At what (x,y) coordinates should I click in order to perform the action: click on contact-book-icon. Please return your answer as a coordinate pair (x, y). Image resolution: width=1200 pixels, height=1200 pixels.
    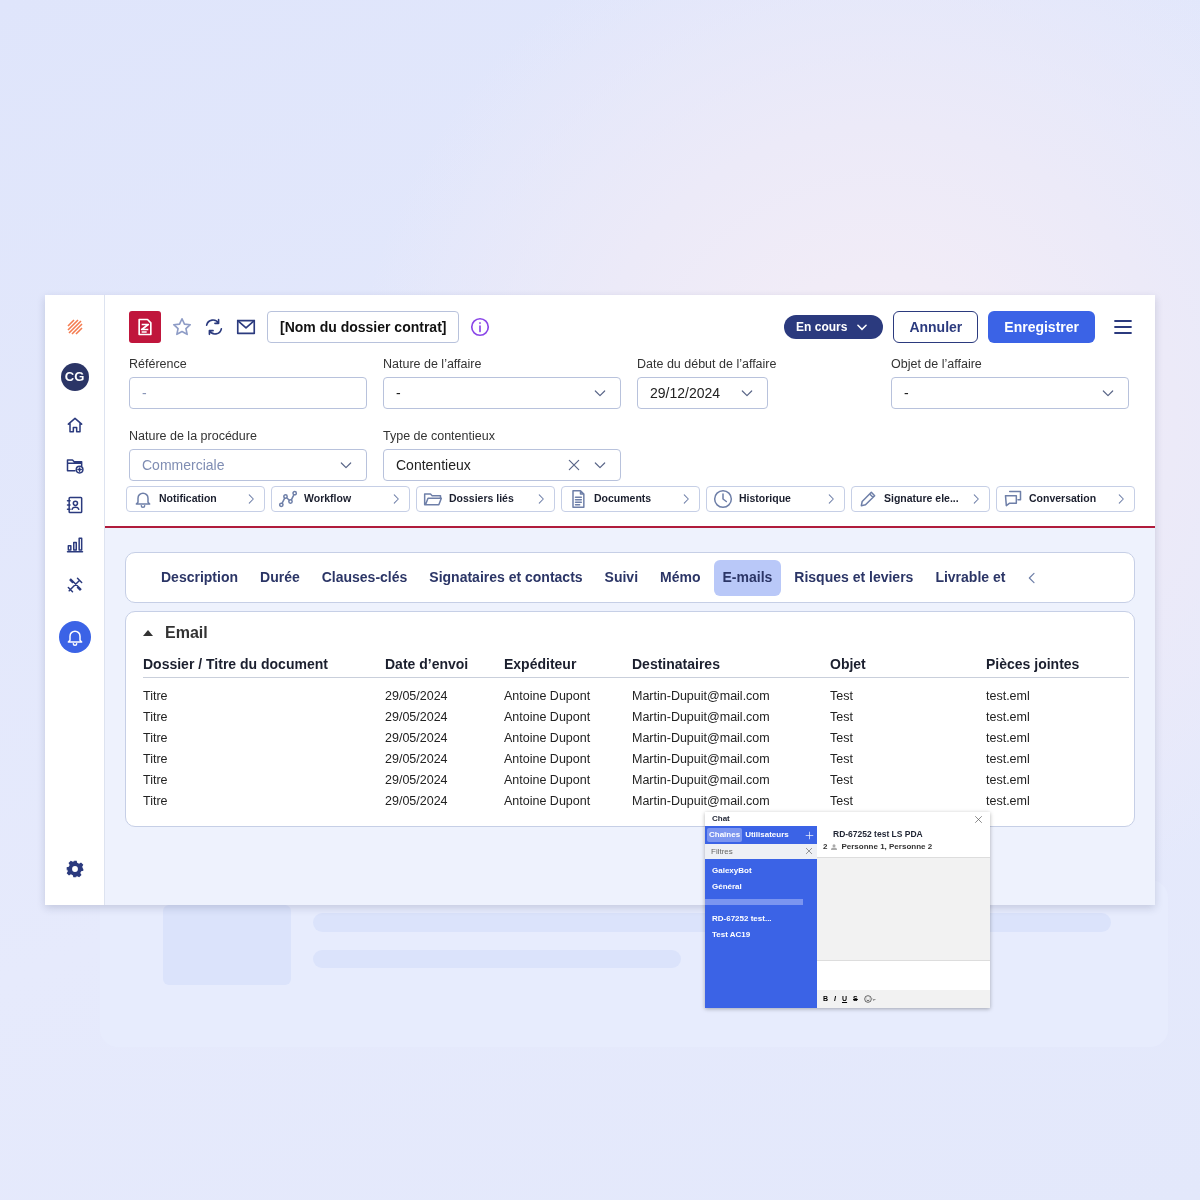
    Looking at the image, I should click on (74, 505).